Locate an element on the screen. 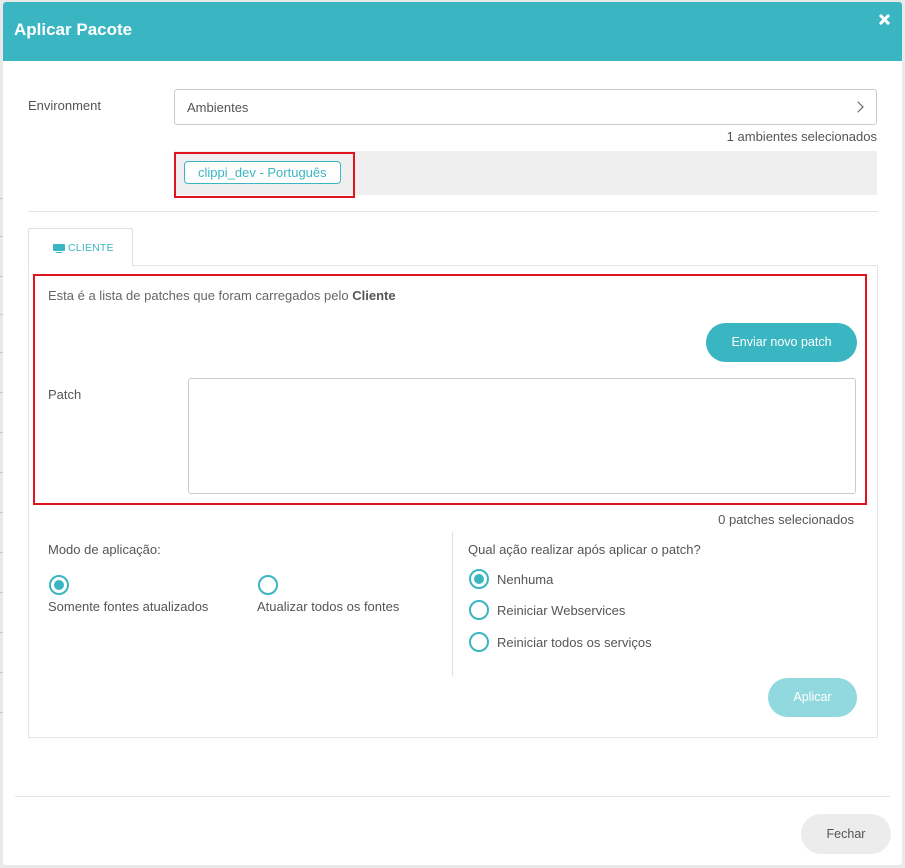  highlight-box-chip is located at coordinates (264, 175).